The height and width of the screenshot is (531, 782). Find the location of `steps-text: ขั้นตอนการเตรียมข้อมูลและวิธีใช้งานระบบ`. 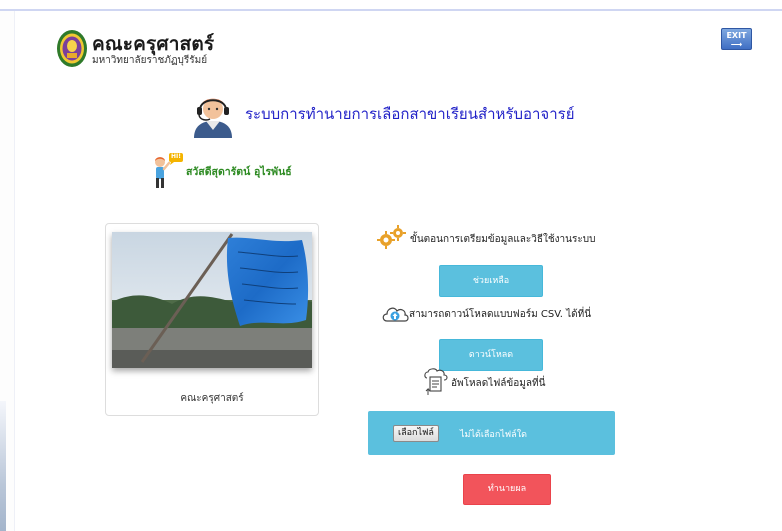

steps-text: ขั้นตอนการเตรียมข้อมูลและวิธีใช้งานระบบ is located at coordinates (503, 239).